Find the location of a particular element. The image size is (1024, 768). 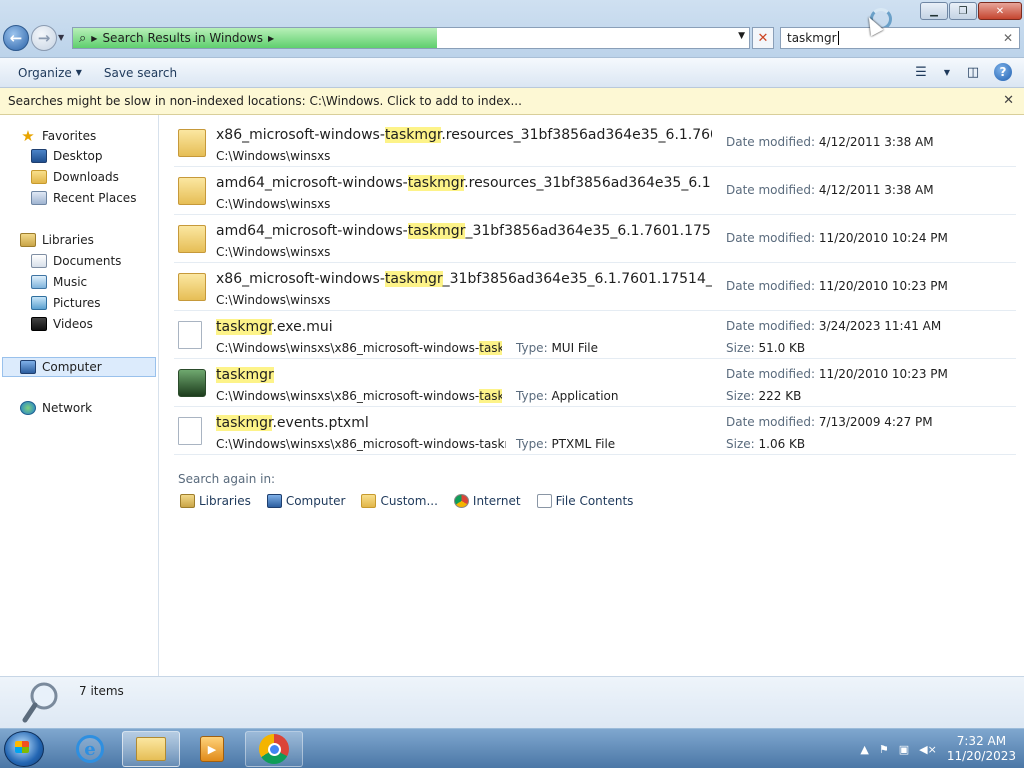

item-name: taskmgr.events.ptxml is located at coordinates (292, 423).